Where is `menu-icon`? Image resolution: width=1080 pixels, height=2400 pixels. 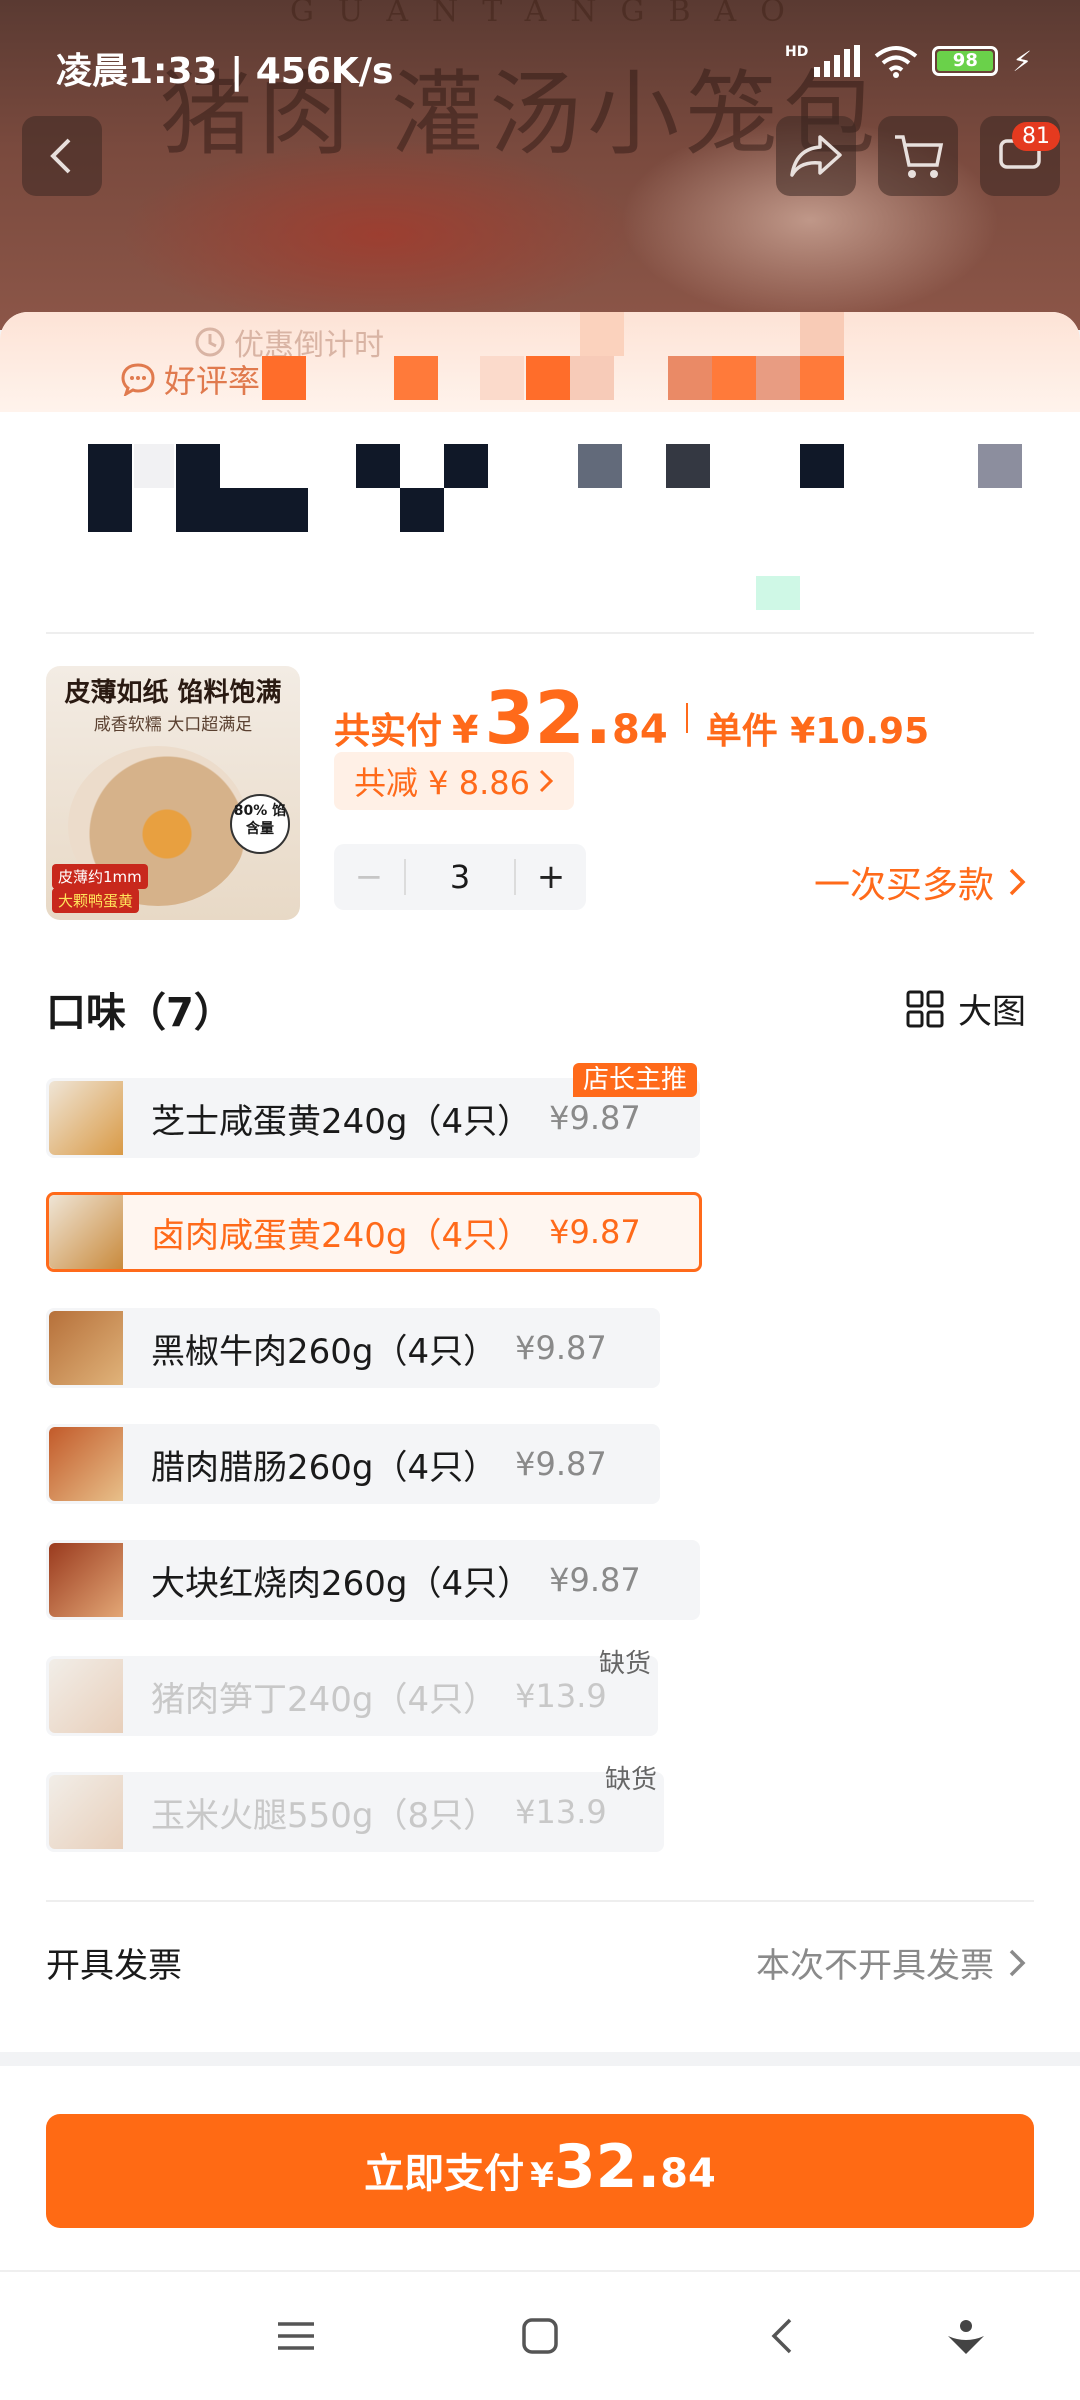
menu-icon is located at coordinates (296, 2336).